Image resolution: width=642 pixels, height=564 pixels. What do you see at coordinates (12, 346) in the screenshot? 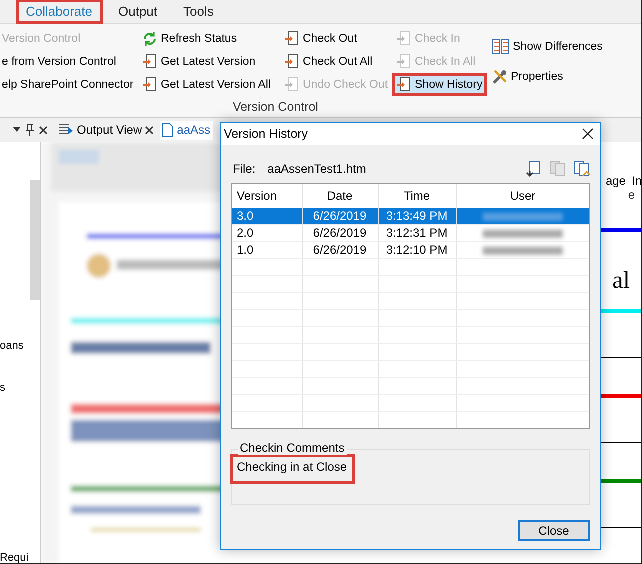
I see `panel-text: oans` at bounding box center [12, 346].